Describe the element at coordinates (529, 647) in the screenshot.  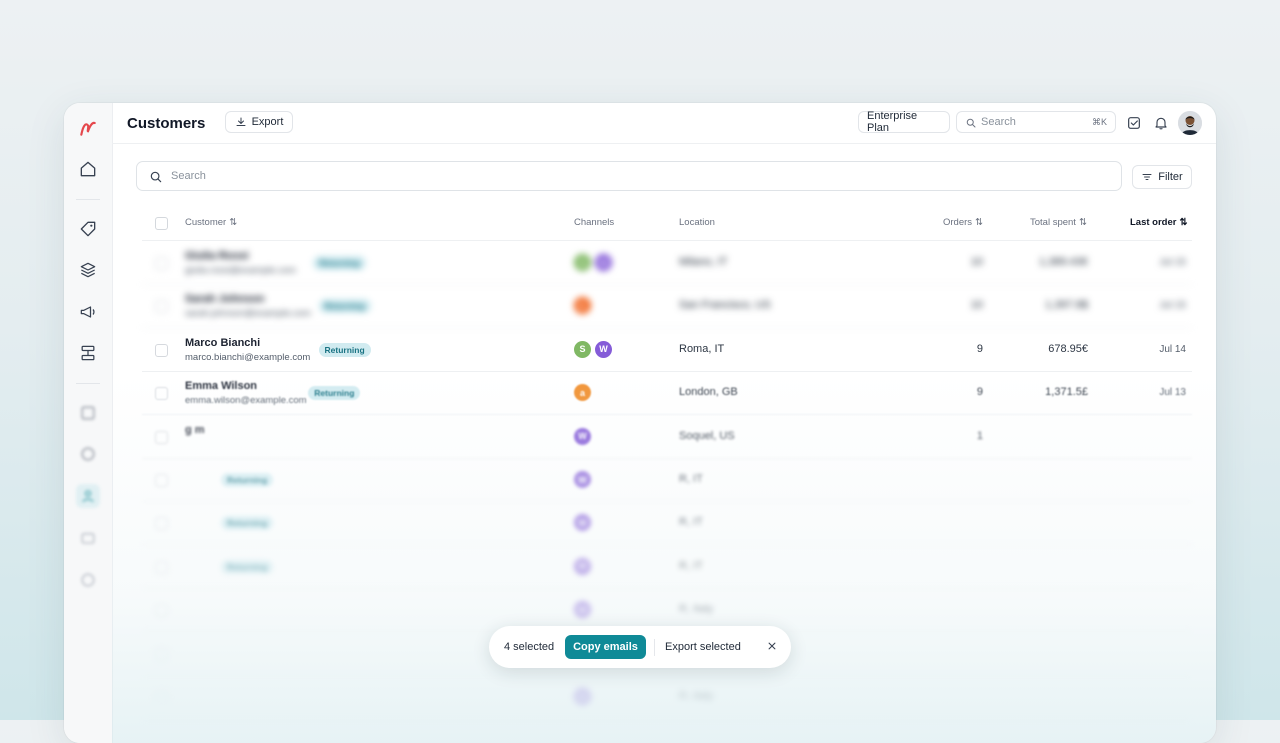
I see `selected-count: 4 selected` at that location.